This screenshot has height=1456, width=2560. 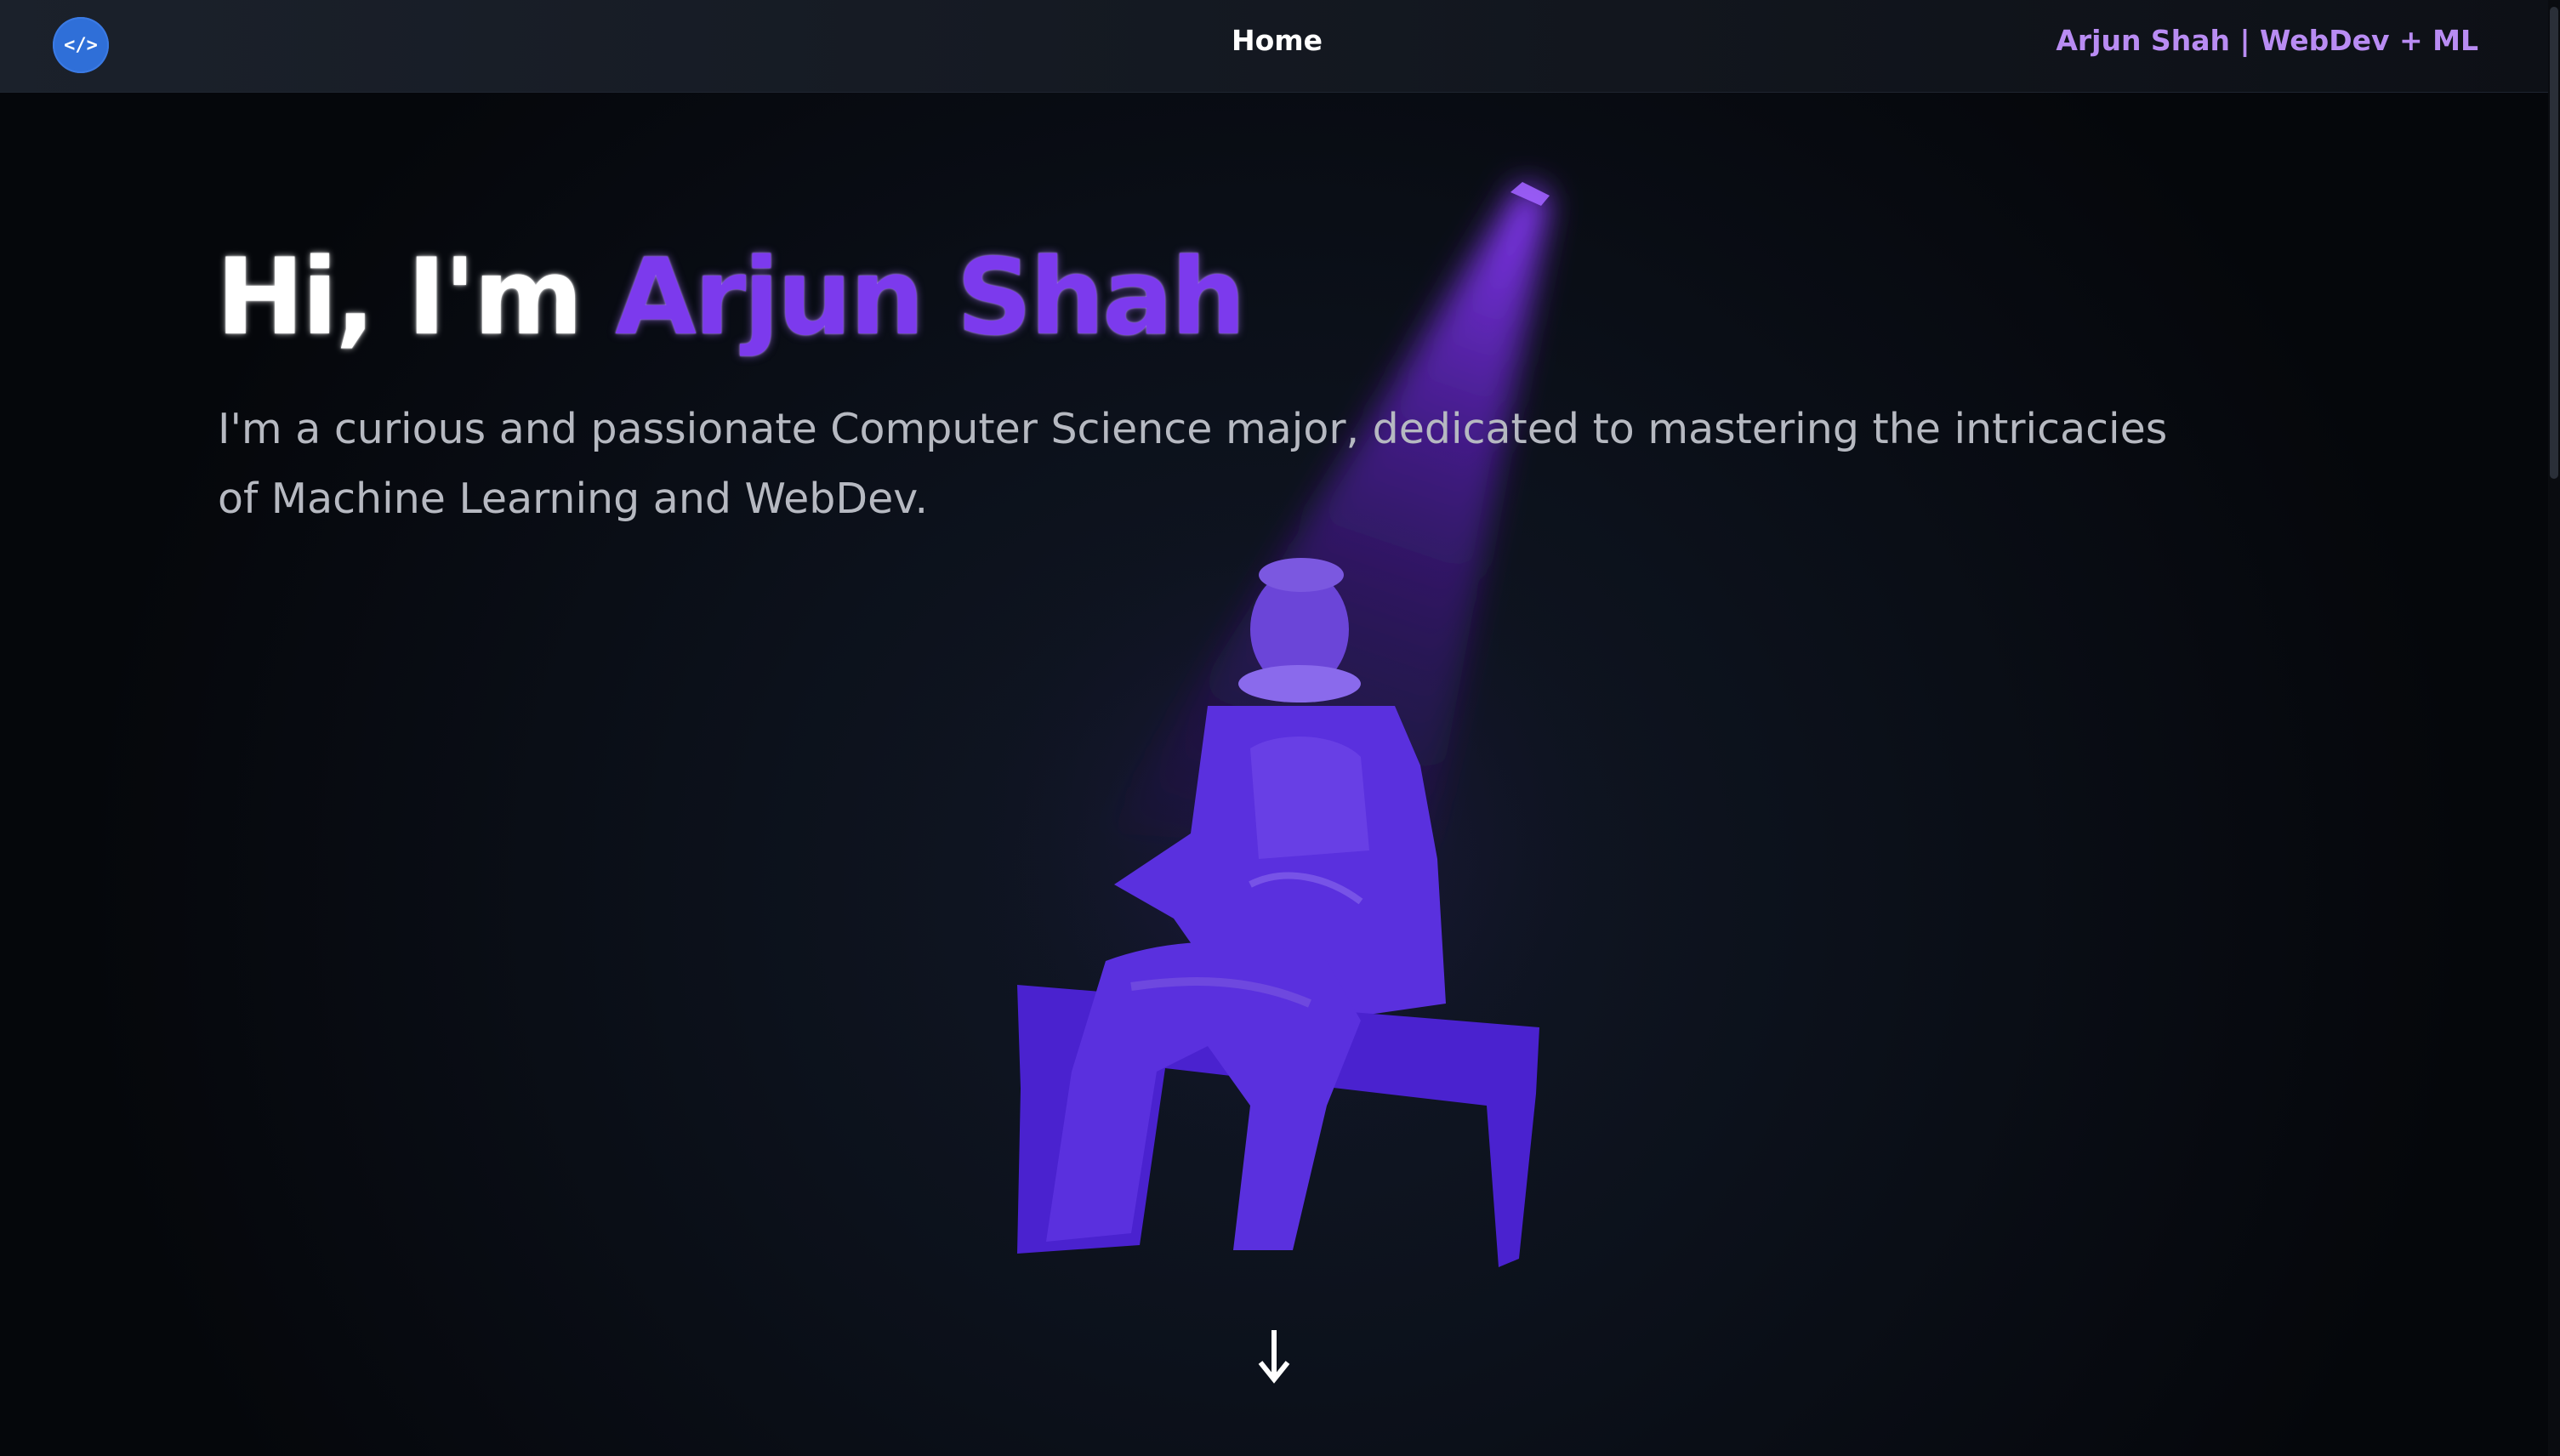 I want to click on hero-name: Arjun Shah, so click(x=930, y=297).